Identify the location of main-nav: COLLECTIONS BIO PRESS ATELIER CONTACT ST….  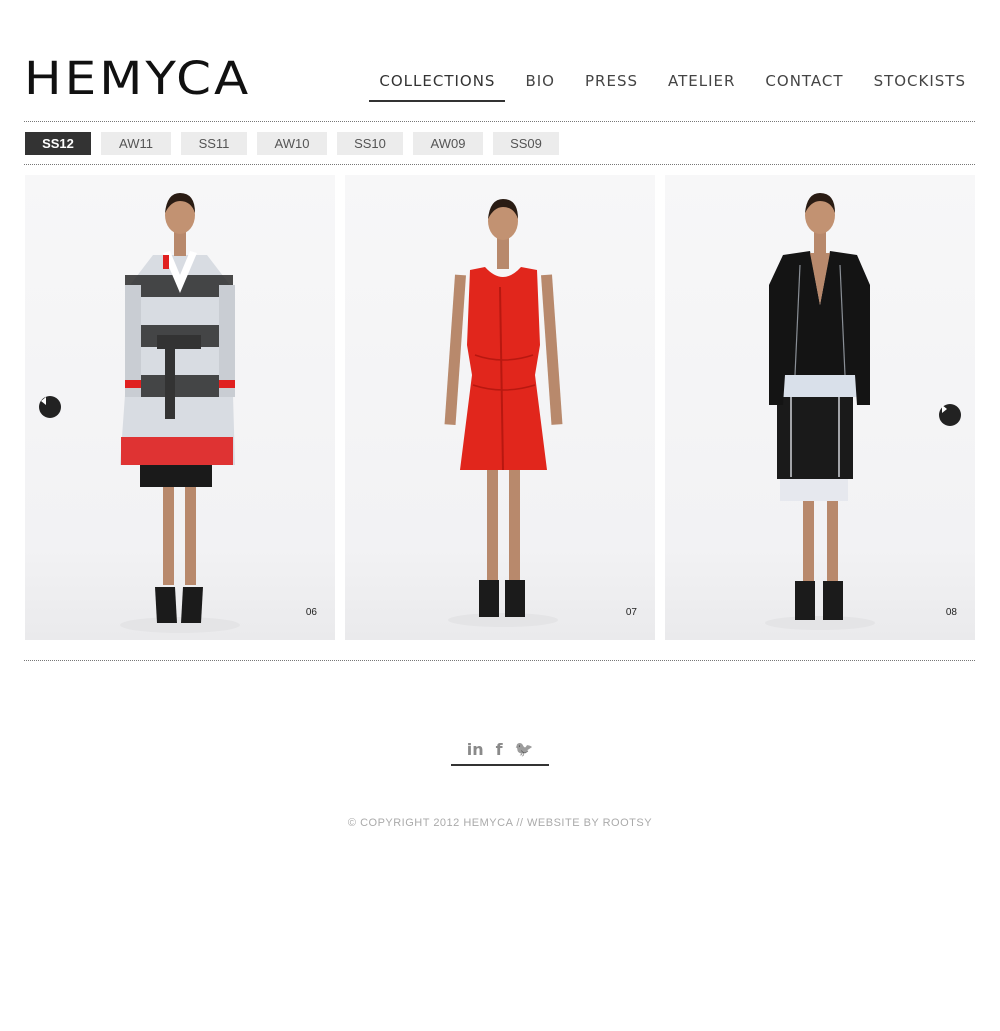
(667, 86).